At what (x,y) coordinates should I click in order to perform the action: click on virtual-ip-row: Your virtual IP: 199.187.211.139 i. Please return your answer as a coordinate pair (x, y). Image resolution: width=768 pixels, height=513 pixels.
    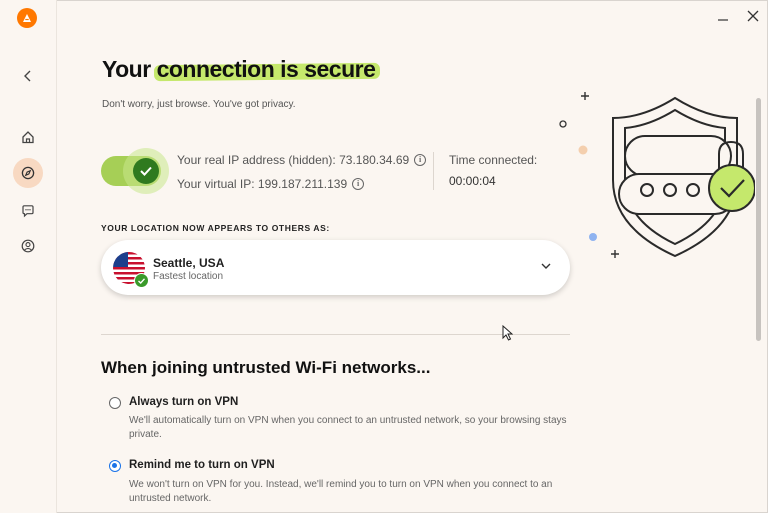
    Looking at the image, I should click on (271, 184).